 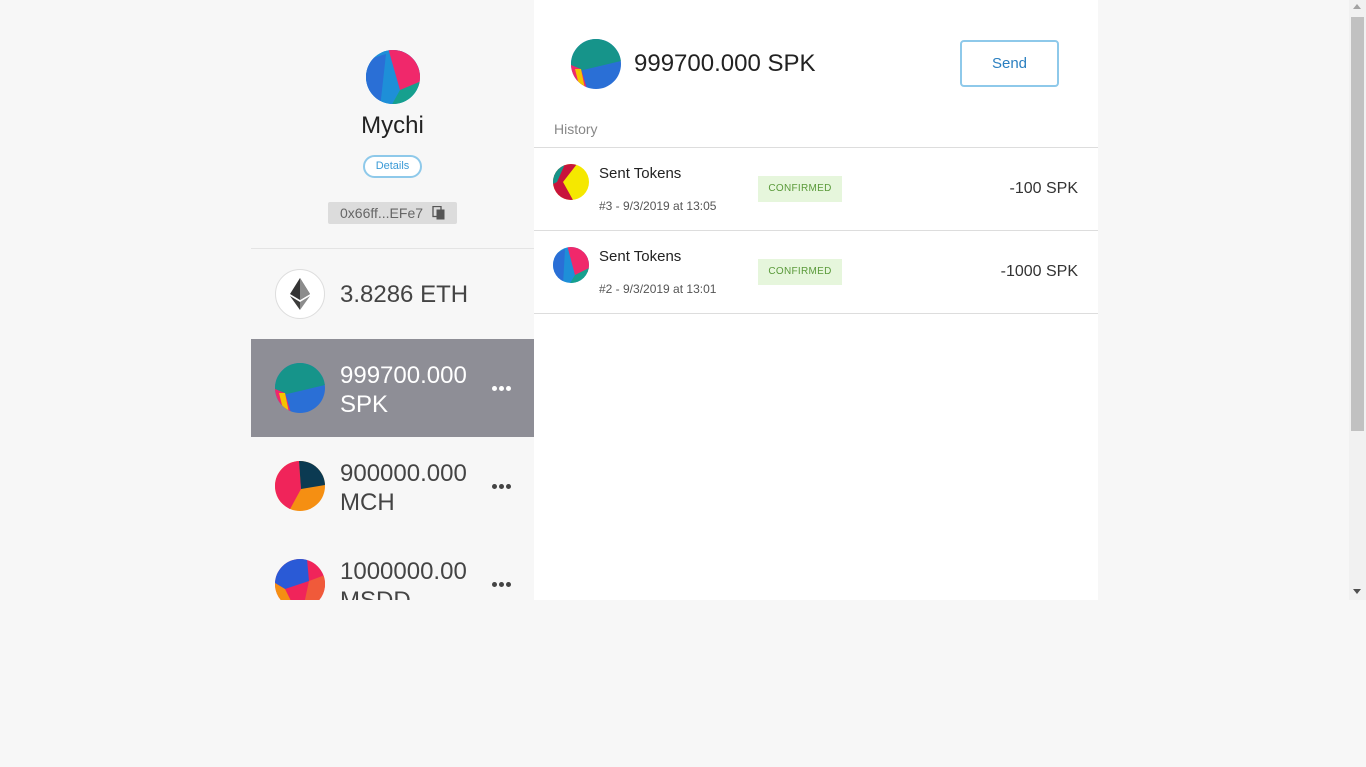 I want to click on page-scrollbar, so click(x=1357, y=300).